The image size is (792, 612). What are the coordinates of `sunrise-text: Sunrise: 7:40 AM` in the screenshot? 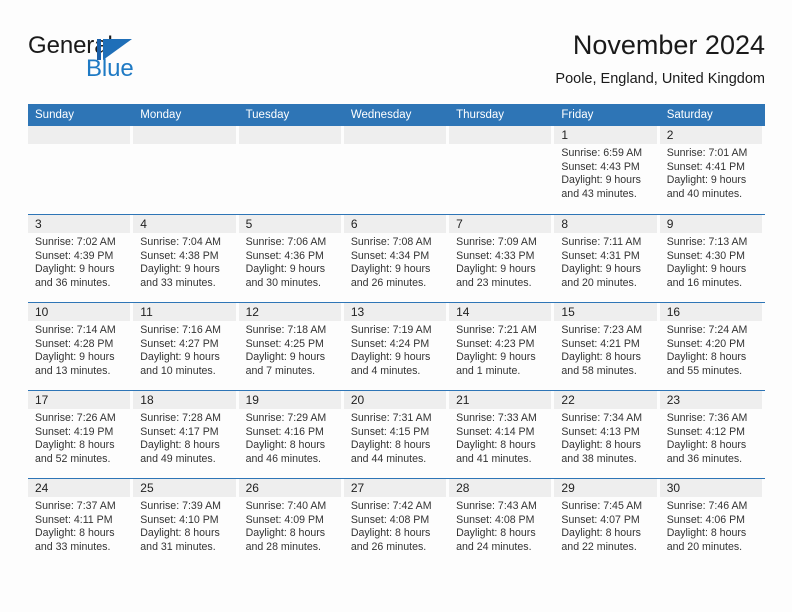 It's located at (286, 506).